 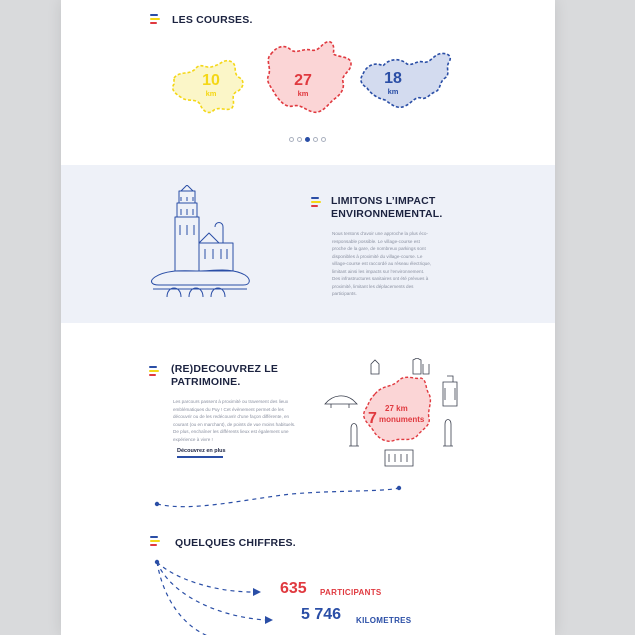 What do you see at coordinates (201, 451) in the screenshot?
I see `discover-more-link: Découvrez en plus` at bounding box center [201, 451].